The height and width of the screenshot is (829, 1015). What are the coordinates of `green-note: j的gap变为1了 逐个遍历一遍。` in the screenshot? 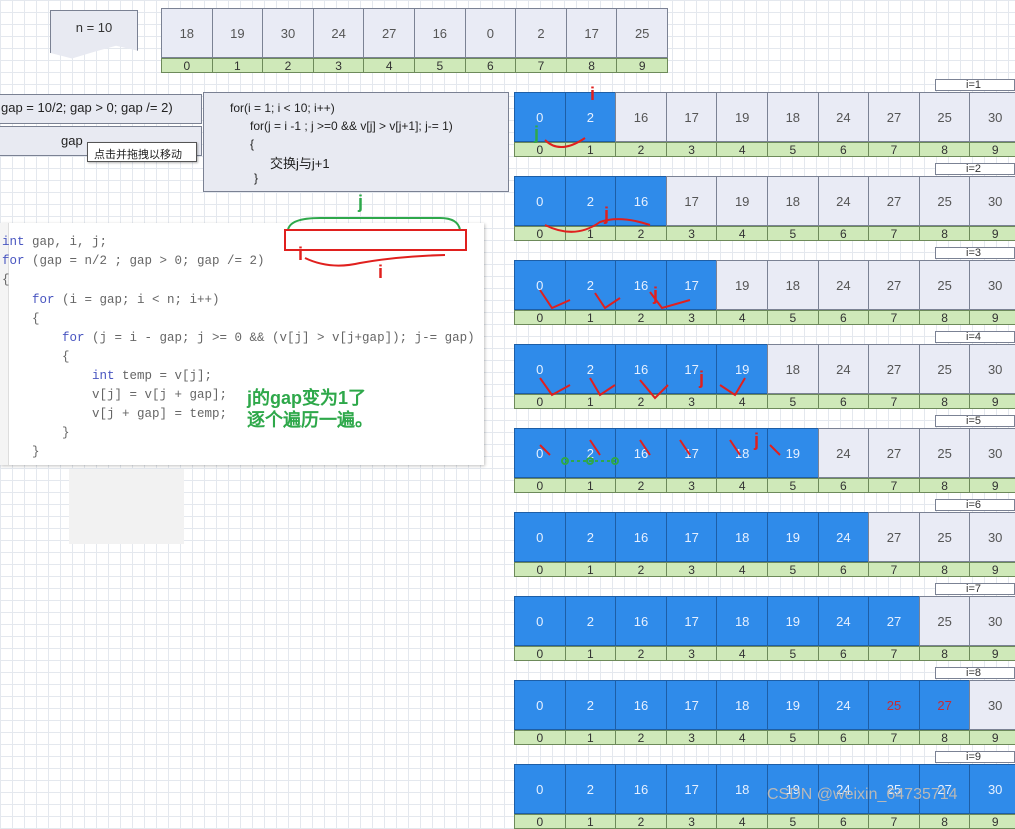 It's located at (310, 409).